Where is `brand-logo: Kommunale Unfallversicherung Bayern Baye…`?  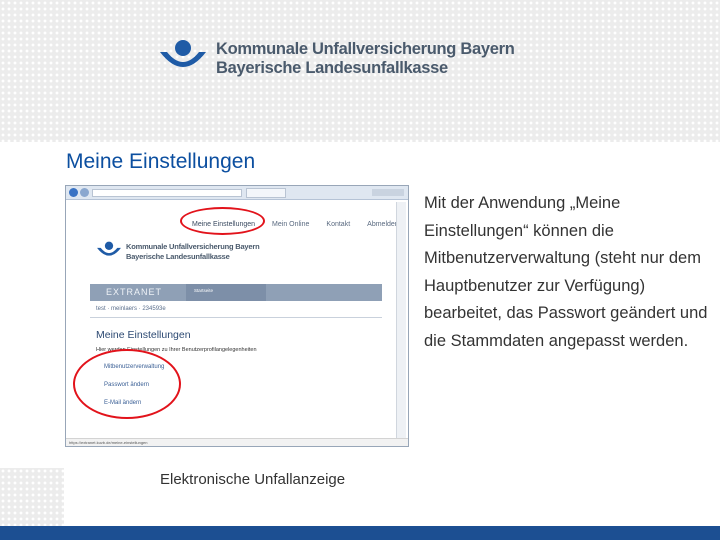 brand-logo: Kommunale Unfallversicherung Bayern Baye… is located at coordinates (336, 60).